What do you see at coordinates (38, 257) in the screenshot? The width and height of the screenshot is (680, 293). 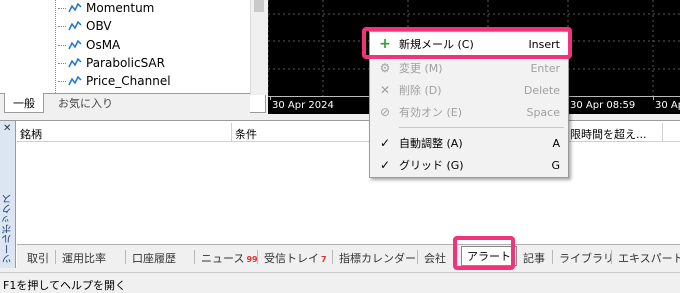 I see `tab-trade: 取引` at bounding box center [38, 257].